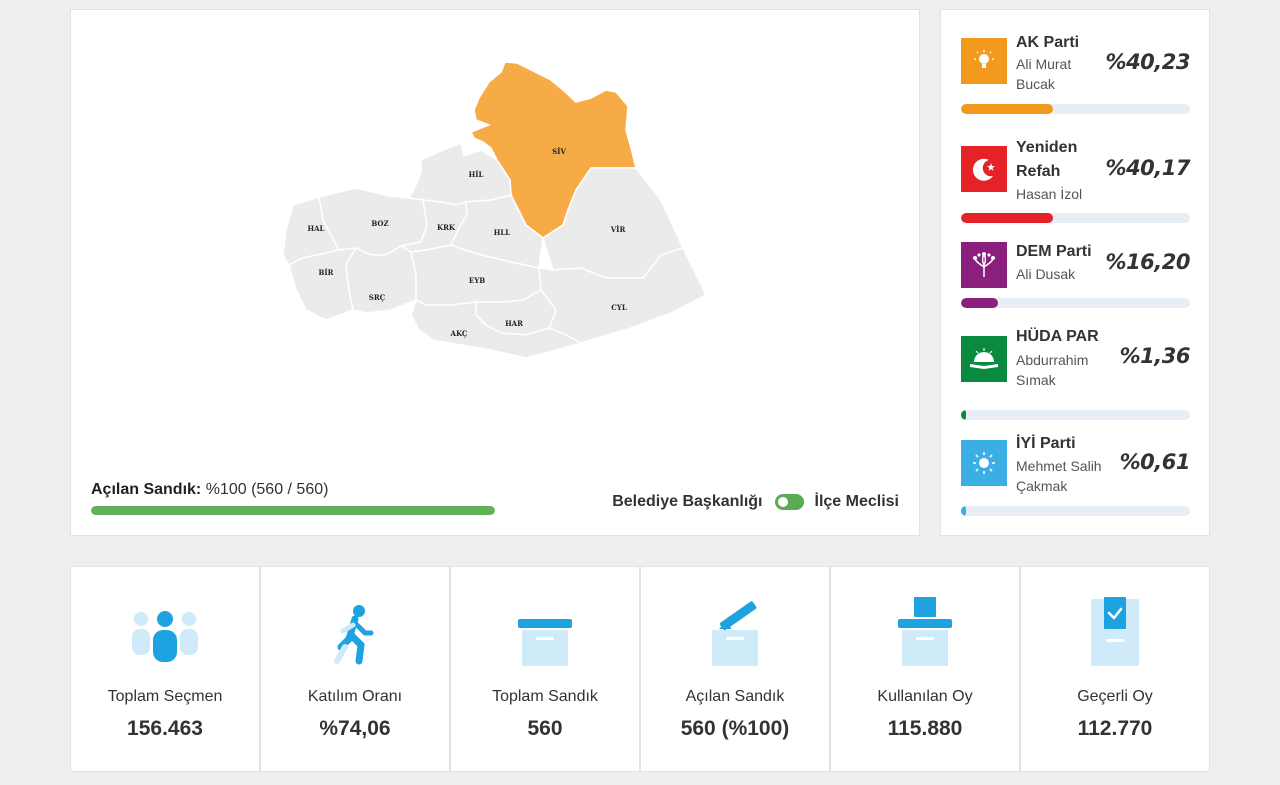 This screenshot has width=1280, height=785. Describe the element at coordinates (459, 333) in the screenshot. I see `map-label-akc: AKÇ` at that location.